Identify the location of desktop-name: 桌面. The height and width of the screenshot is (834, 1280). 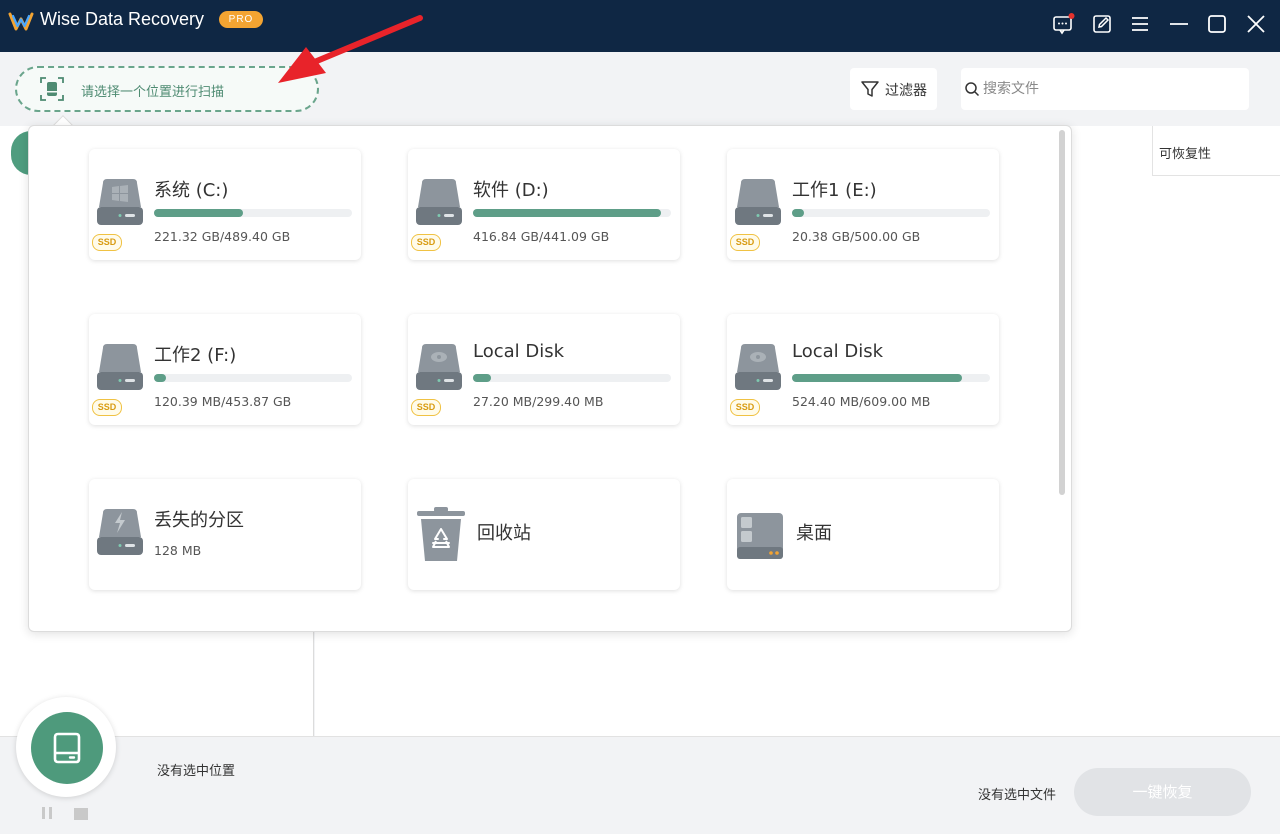
(814, 533).